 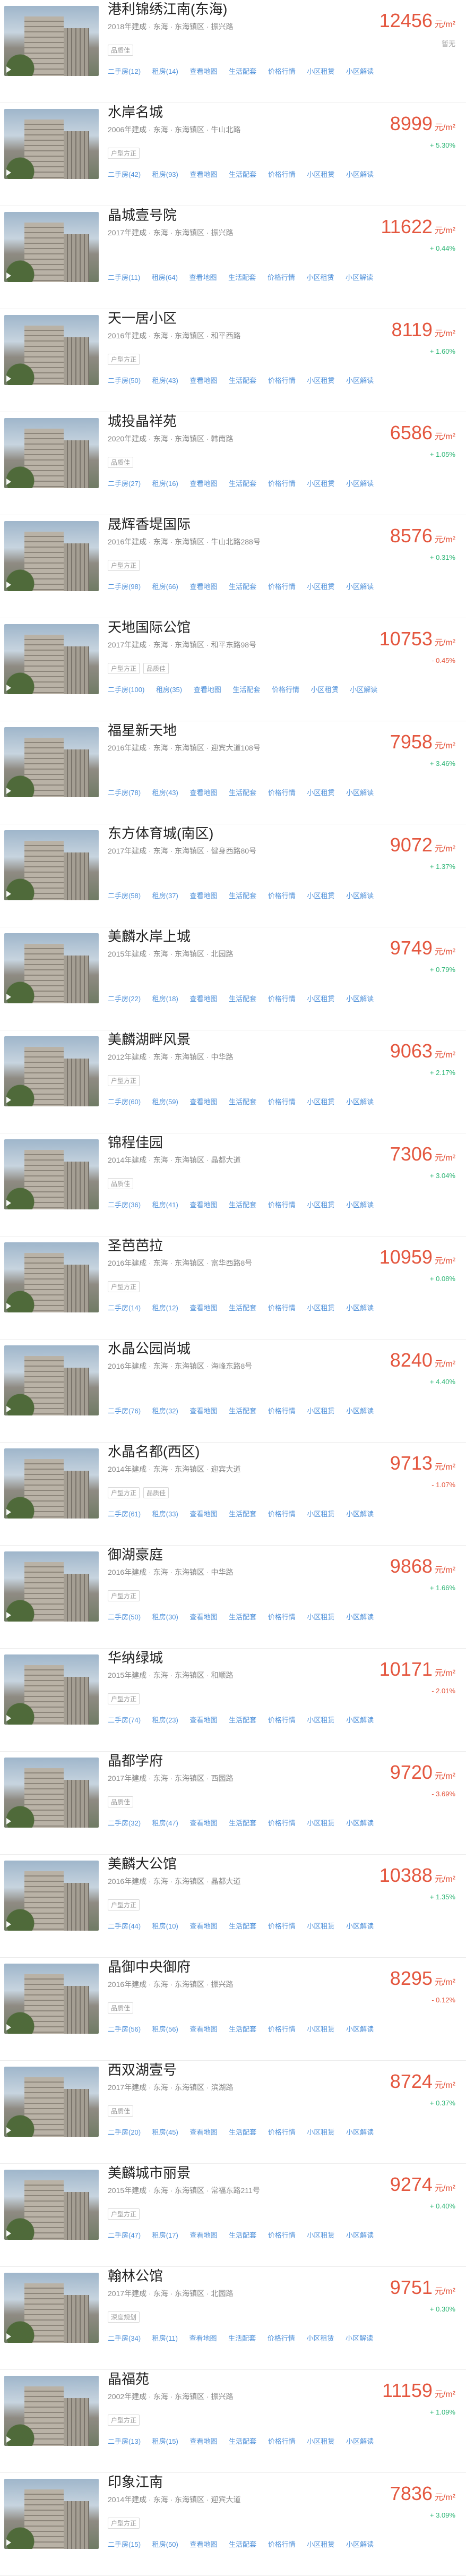 What do you see at coordinates (165, 174) in the screenshot?
I see `rent-link: 租房(93)` at bounding box center [165, 174].